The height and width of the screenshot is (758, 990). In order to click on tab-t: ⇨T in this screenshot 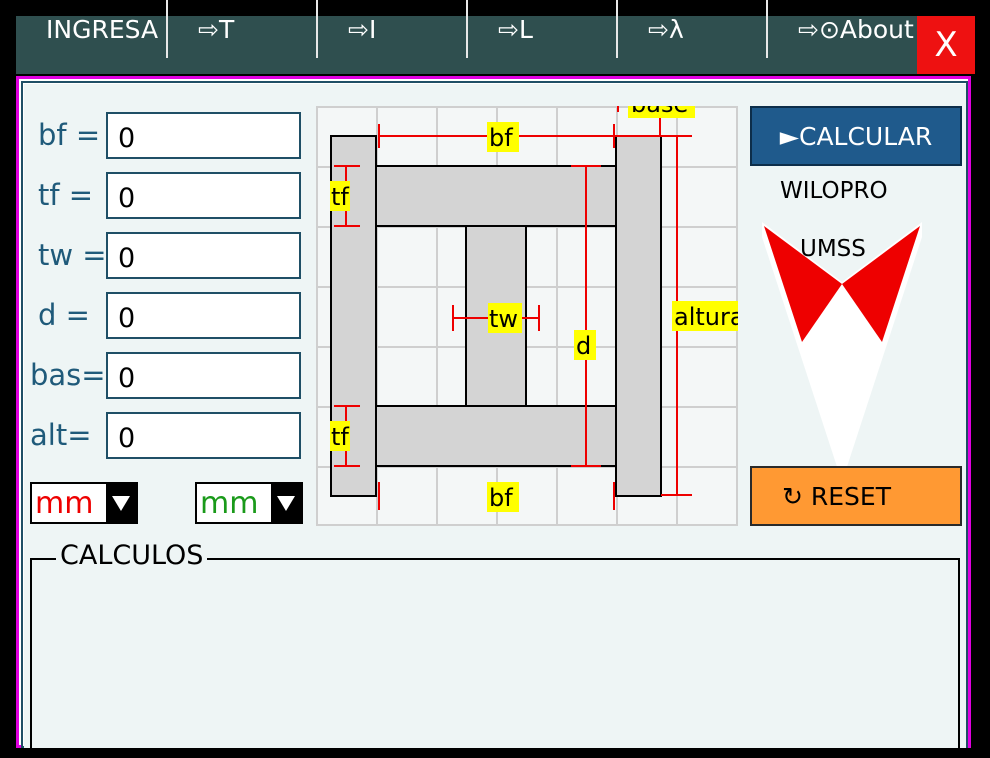, I will do `click(243, 29)`.